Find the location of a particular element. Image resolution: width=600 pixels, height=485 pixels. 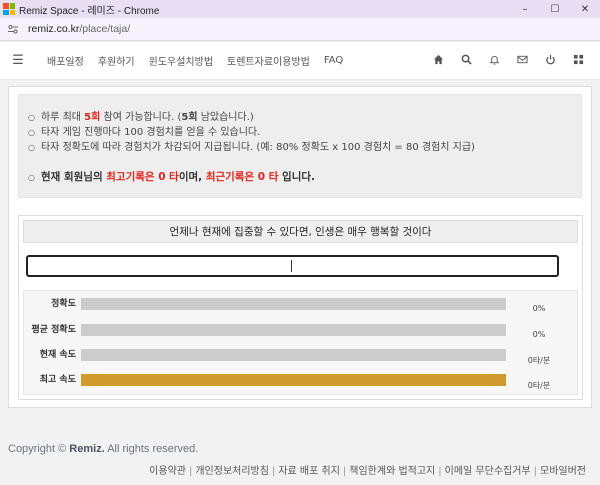

window-title: Remiz Space - 레미즈 - Chrome is located at coordinates (89, 11).